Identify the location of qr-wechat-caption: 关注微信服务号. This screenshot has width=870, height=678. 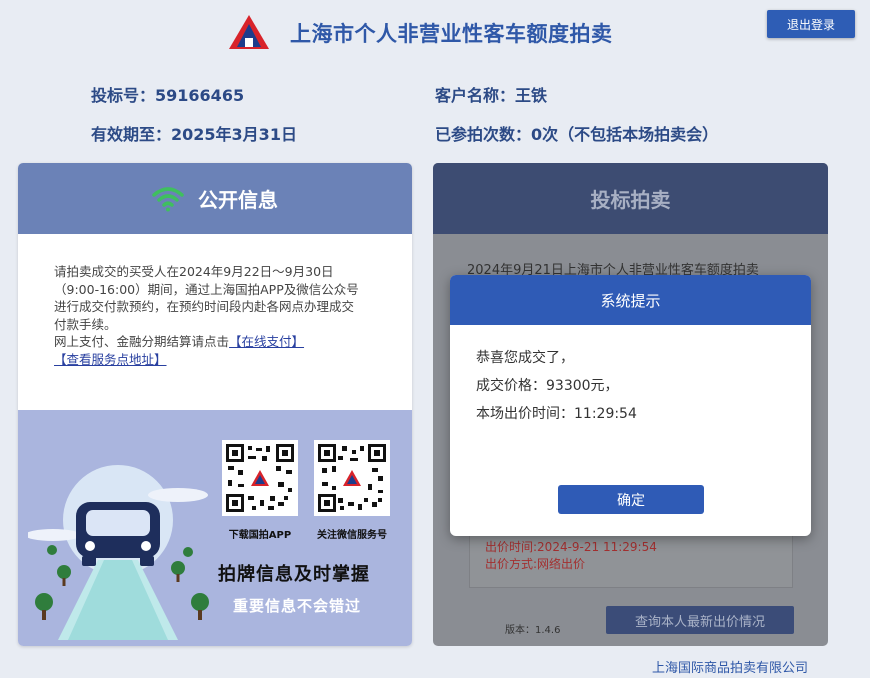
(352, 535).